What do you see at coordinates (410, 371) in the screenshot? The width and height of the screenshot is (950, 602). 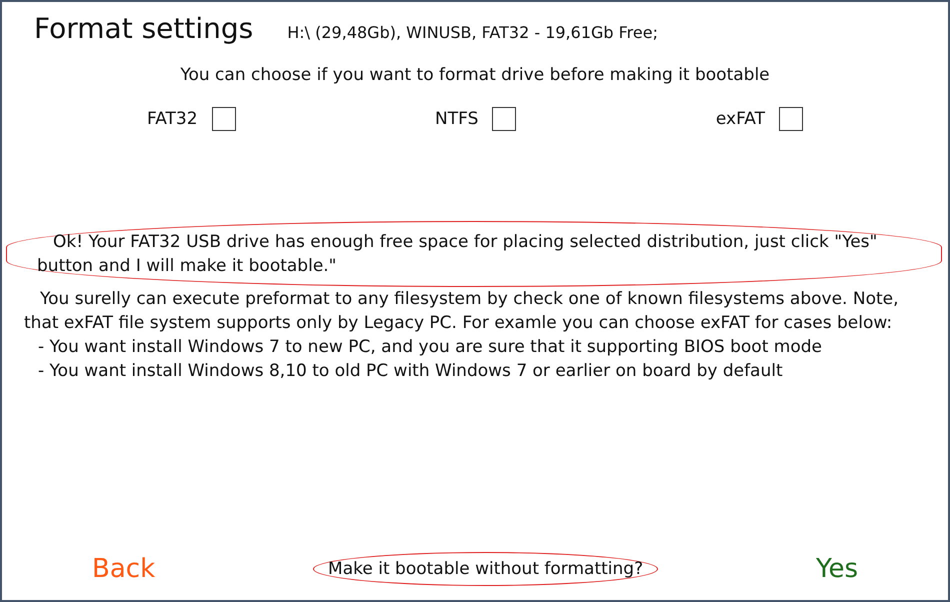 I see `case-item: - You want install Windows 8,10 to old PC with Windows 7 or earlier on board by default` at bounding box center [410, 371].